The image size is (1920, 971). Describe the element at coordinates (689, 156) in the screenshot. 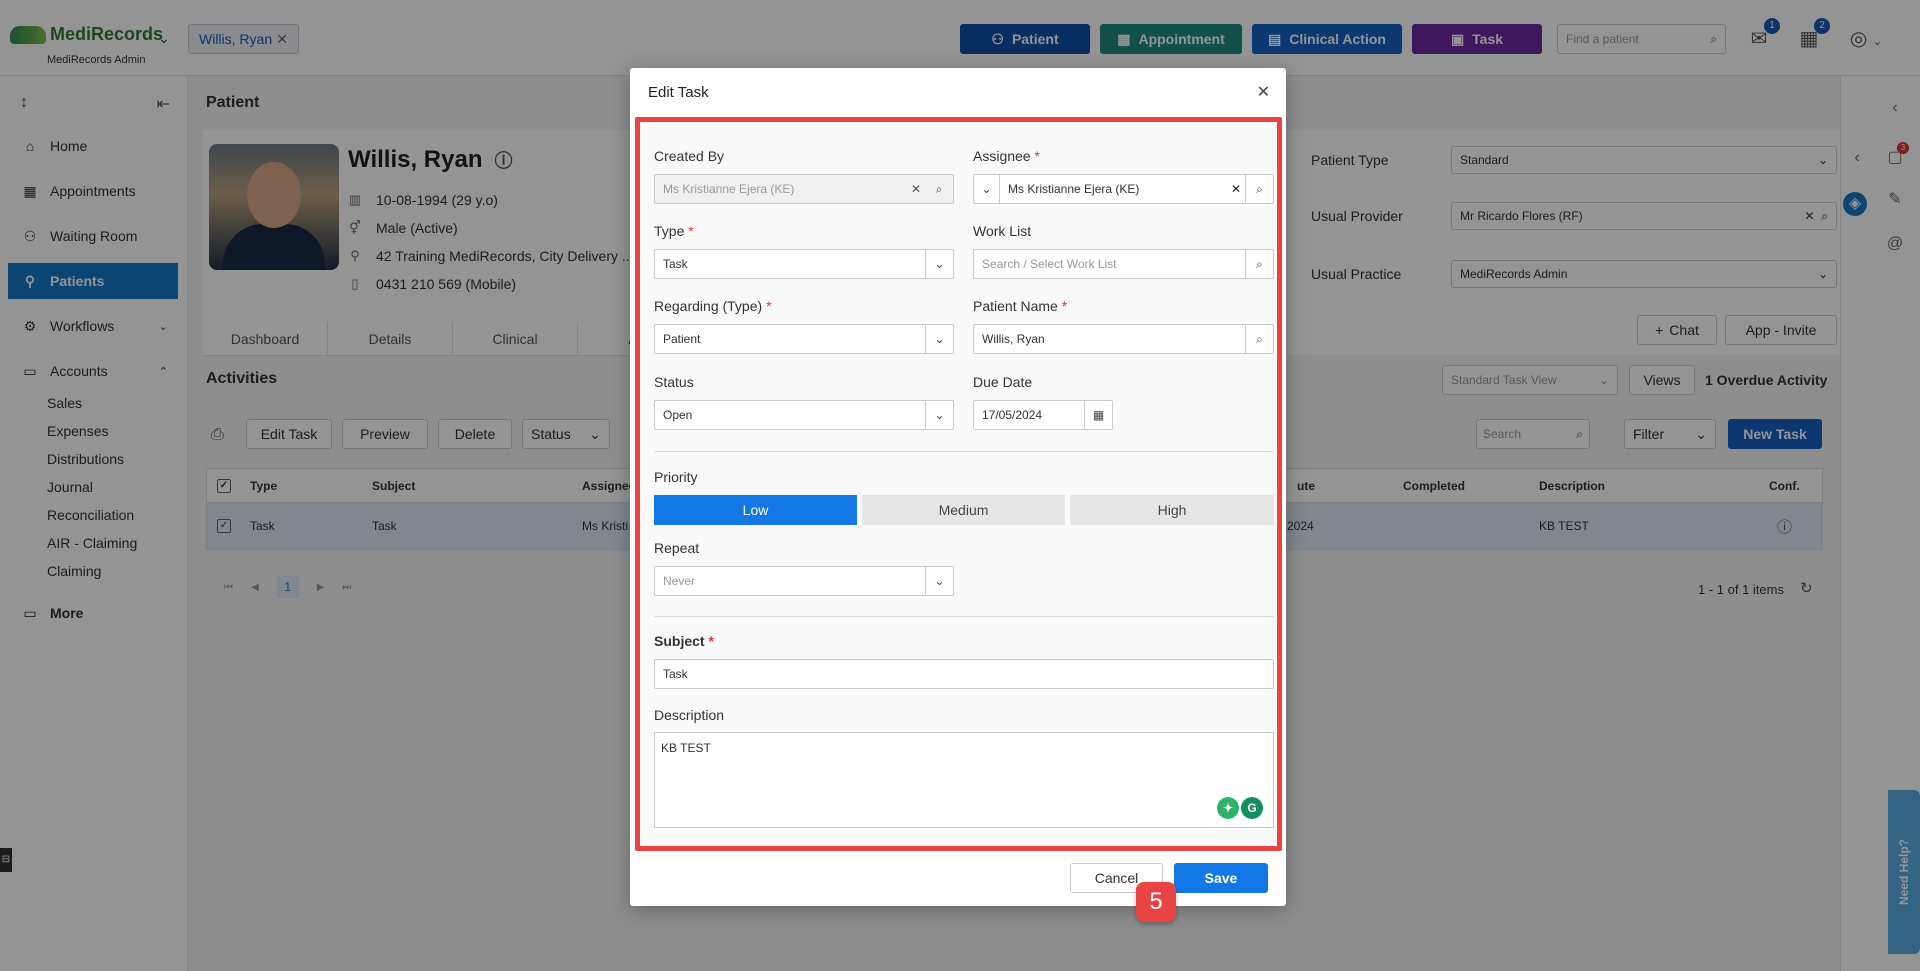

I see `created-by-label: Created By` at that location.